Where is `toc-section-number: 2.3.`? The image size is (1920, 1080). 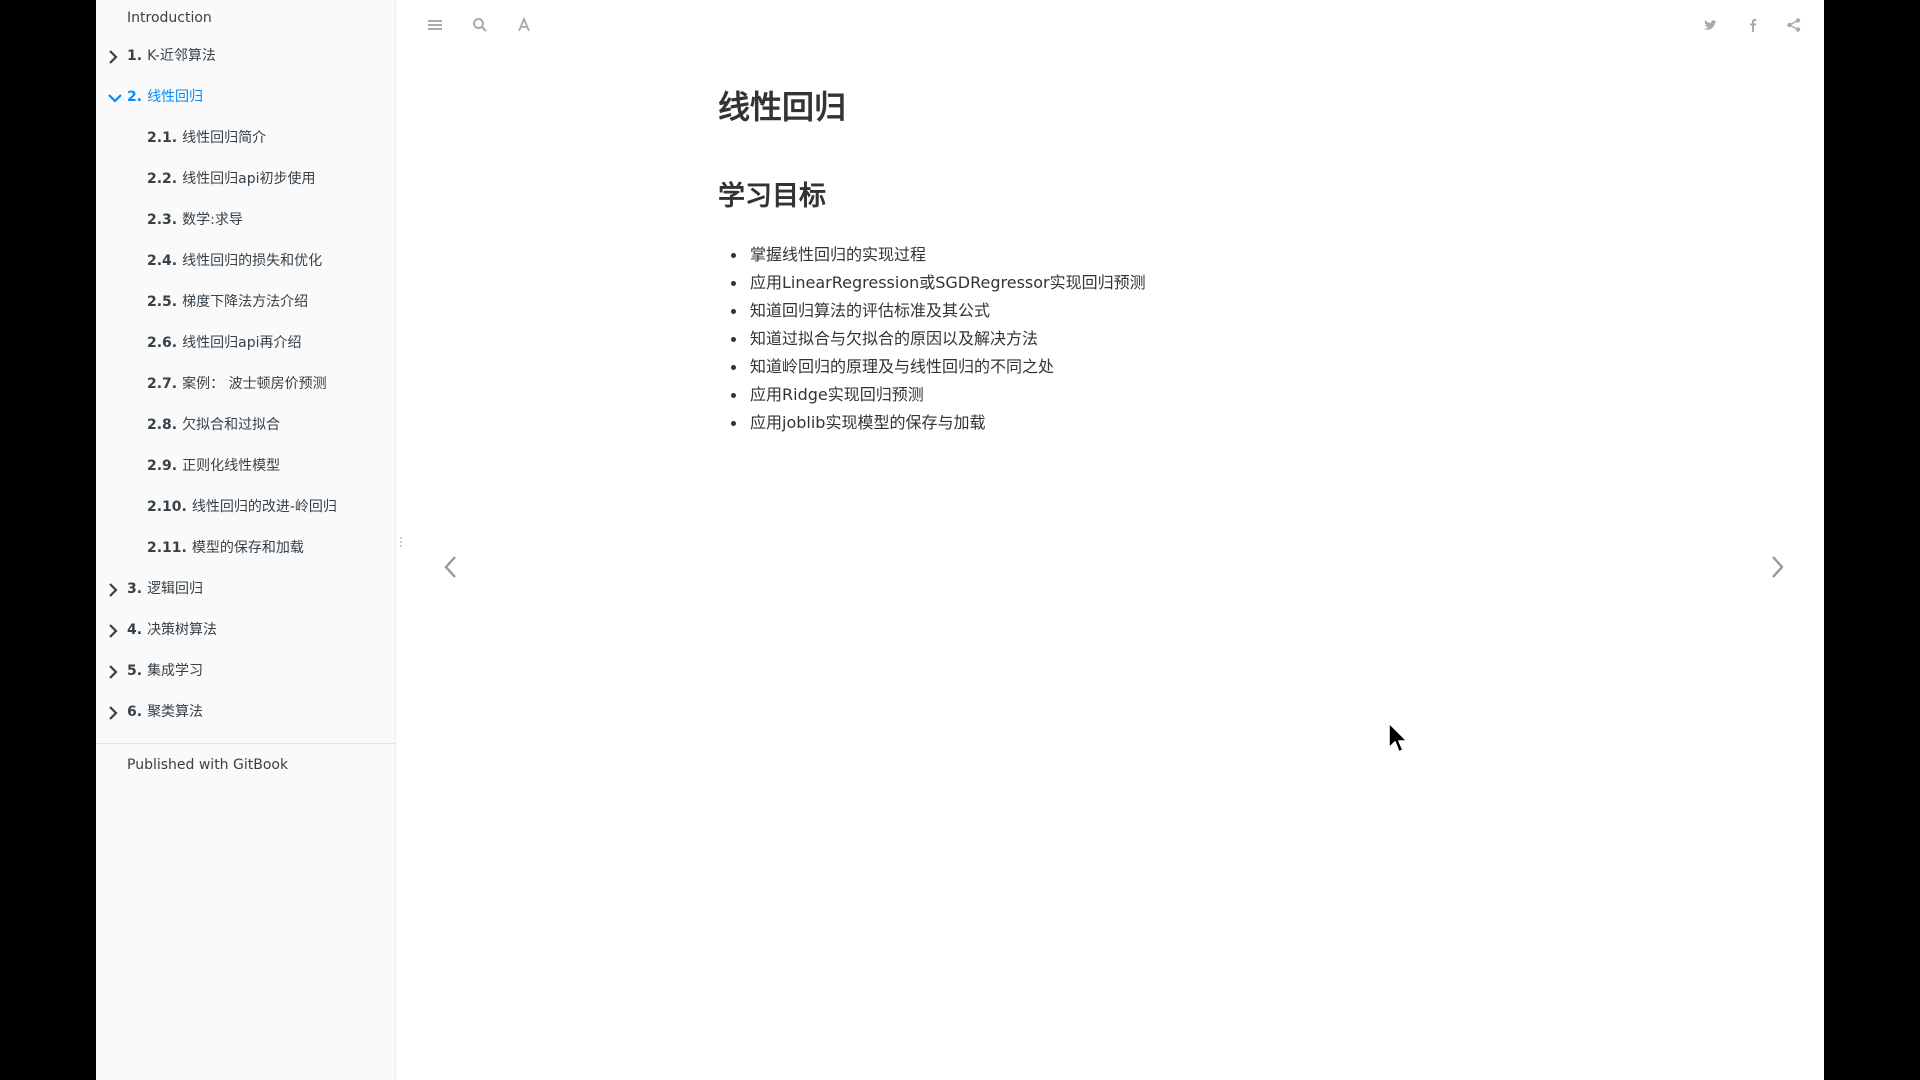
toc-section-number: 2.3. is located at coordinates (162, 220).